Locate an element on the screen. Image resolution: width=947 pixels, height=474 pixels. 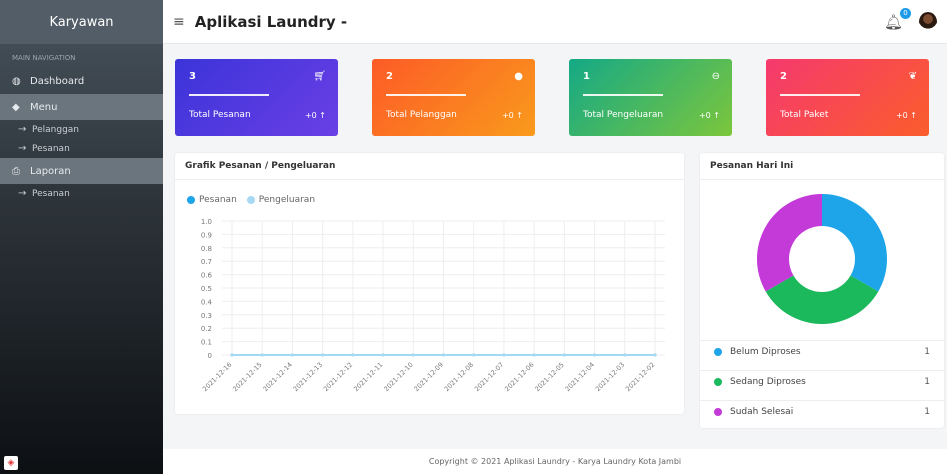
x-tick-label: 2021-12-14 is located at coordinates (277, 377).